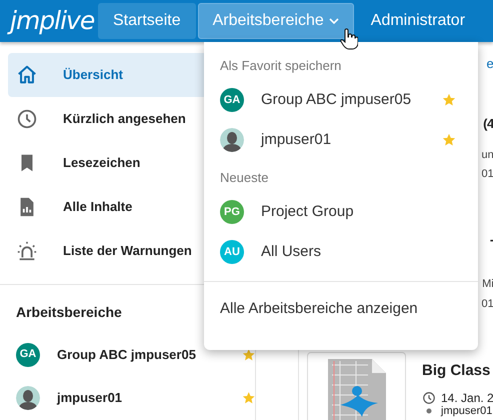  What do you see at coordinates (341, 212) in the screenshot?
I see `menu-item: PG Project Group` at bounding box center [341, 212].